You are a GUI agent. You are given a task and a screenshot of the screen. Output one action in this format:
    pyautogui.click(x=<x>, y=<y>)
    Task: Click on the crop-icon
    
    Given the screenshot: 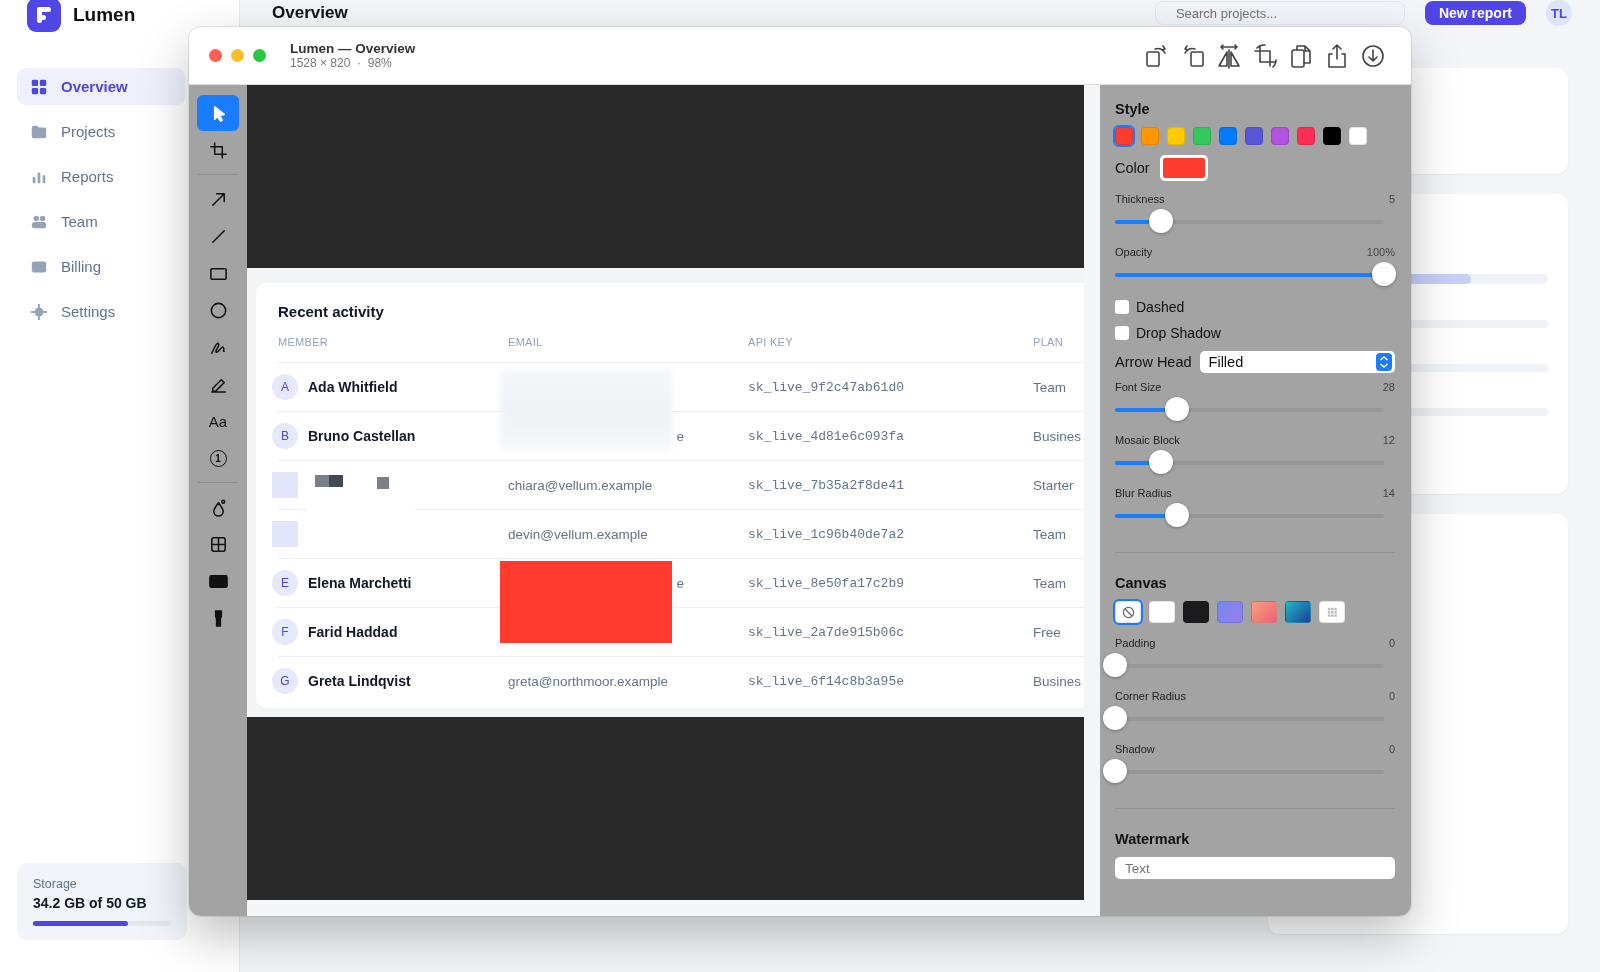 What is the action you would take?
    pyautogui.click(x=218, y=150)
    